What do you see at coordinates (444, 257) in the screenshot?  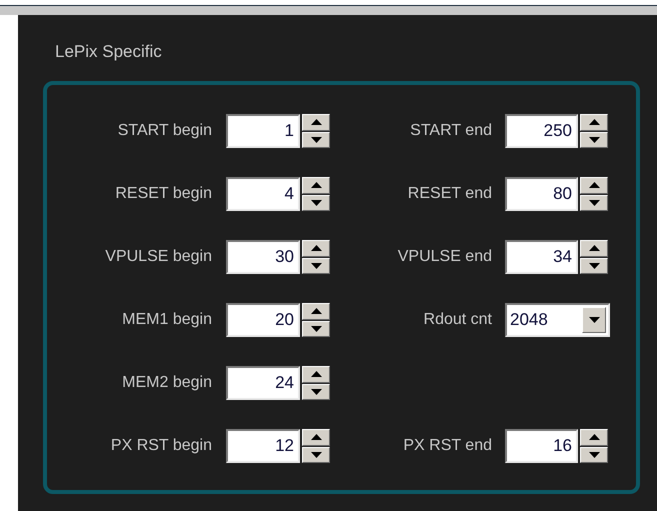 I see `field-label: VPULSE end` at bounding box center [444, 257].